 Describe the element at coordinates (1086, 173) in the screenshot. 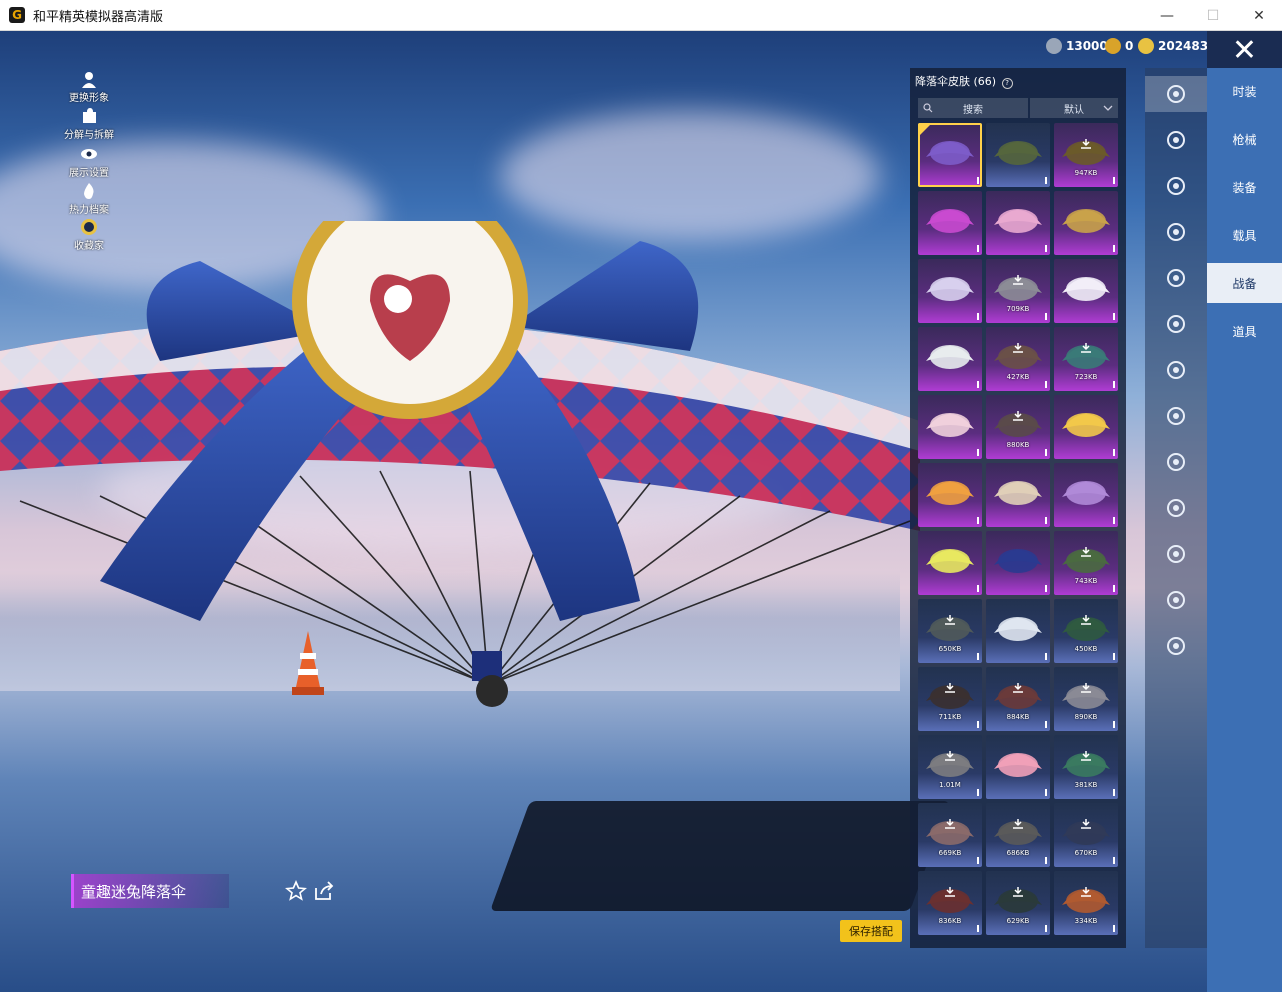

I see `skin-size-label: 947KB` at that location.